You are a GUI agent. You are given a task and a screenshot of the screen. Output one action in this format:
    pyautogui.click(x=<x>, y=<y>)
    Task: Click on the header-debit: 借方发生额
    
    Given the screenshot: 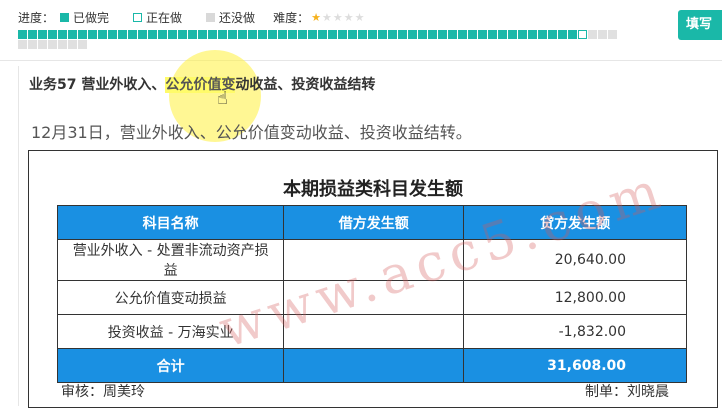 What is the action you would take?
    pyautogui.click(x=374, y=222)
    